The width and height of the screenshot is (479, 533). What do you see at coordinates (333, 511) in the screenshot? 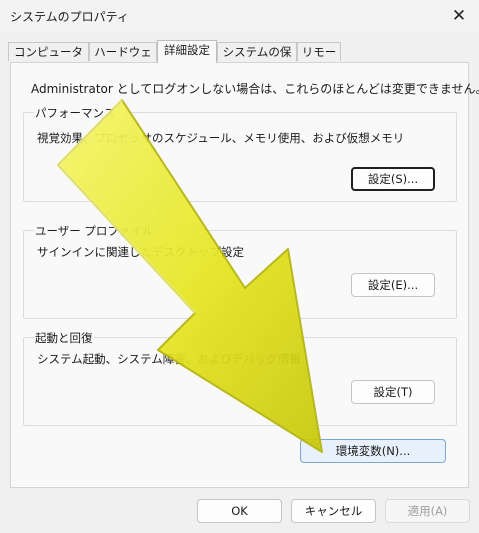
I see `cancel-button: キャンセル` at bounding box center [333, 511].